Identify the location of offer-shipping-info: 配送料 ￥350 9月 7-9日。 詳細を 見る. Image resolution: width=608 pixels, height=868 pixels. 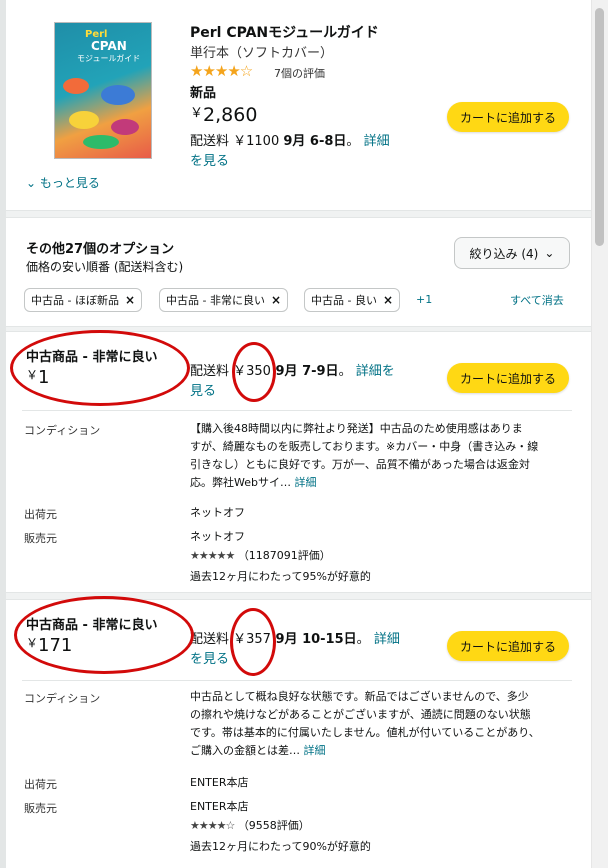
(292, 382).